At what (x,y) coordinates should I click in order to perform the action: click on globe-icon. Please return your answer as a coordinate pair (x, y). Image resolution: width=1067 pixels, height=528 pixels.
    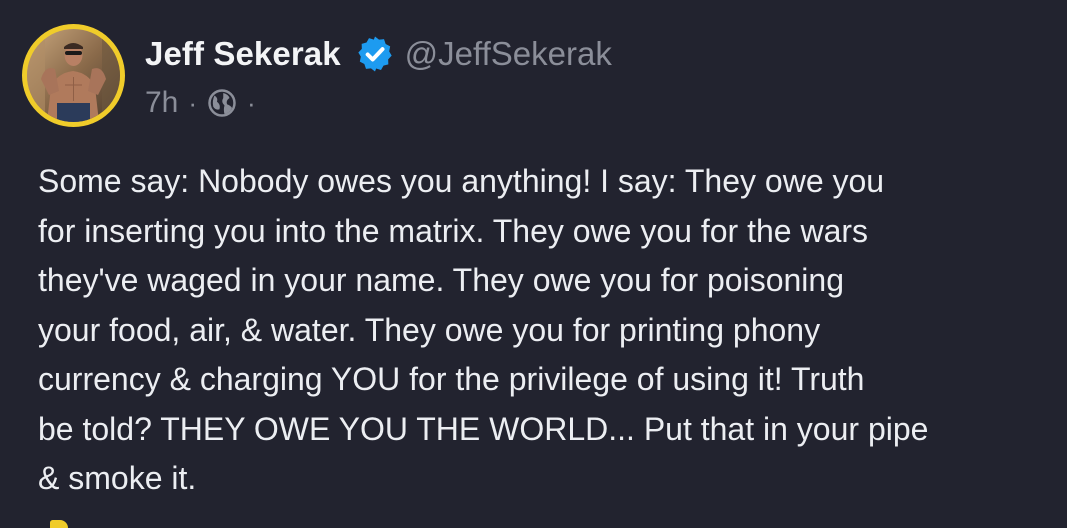
    Looking at the image, I should click on (222, 103).